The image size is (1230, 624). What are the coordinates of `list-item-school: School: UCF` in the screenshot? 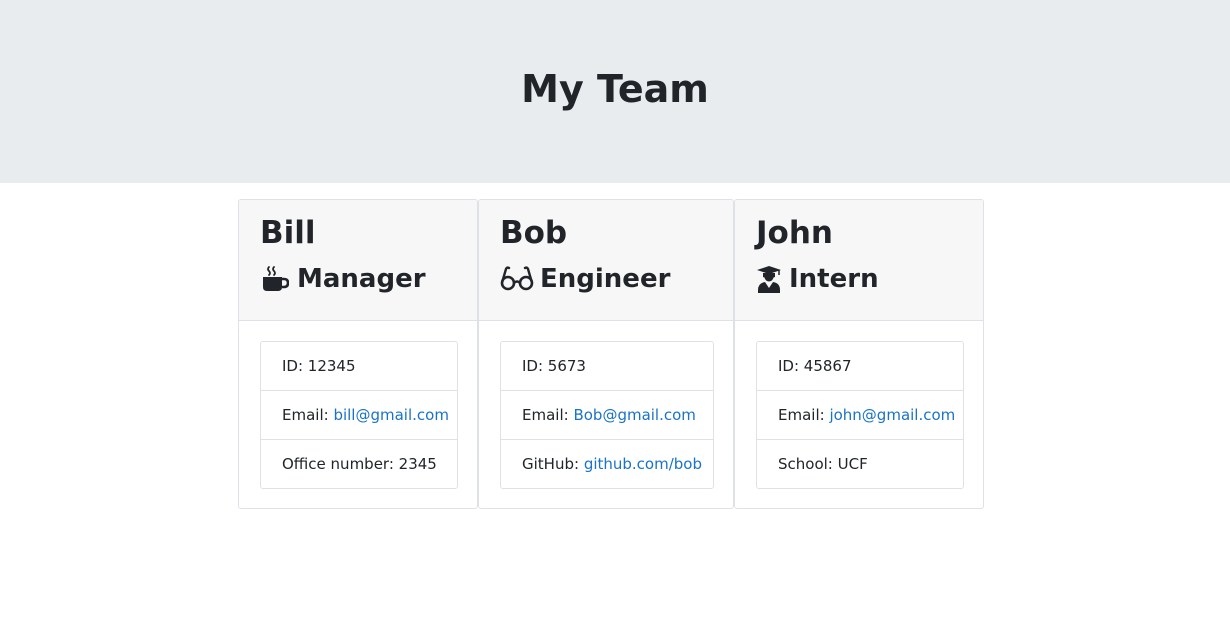 It's located at (860, 464).